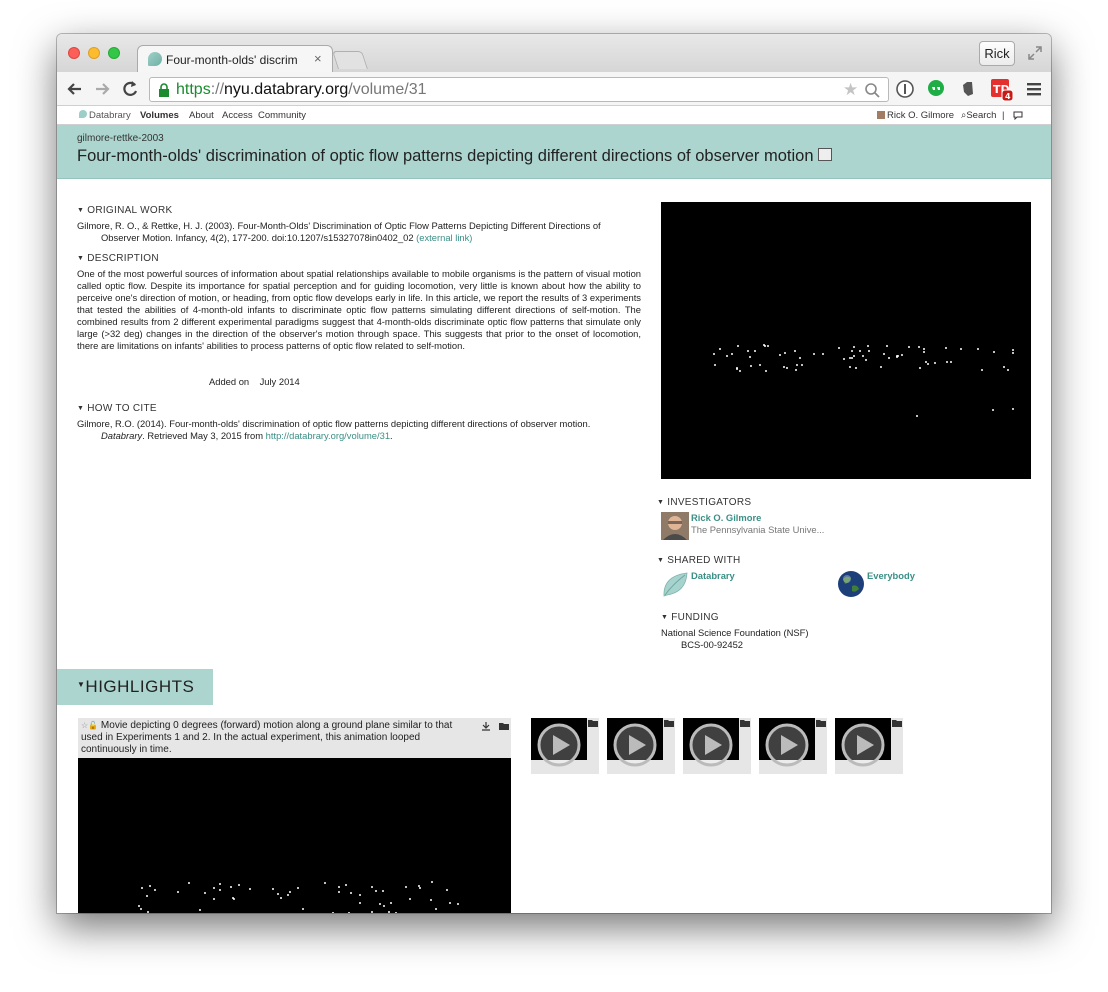 The width and height of the screenshot is (1108, 992). I want to click on investigators-heading: ▼ INVESTIGATORS, so click(704, 502).